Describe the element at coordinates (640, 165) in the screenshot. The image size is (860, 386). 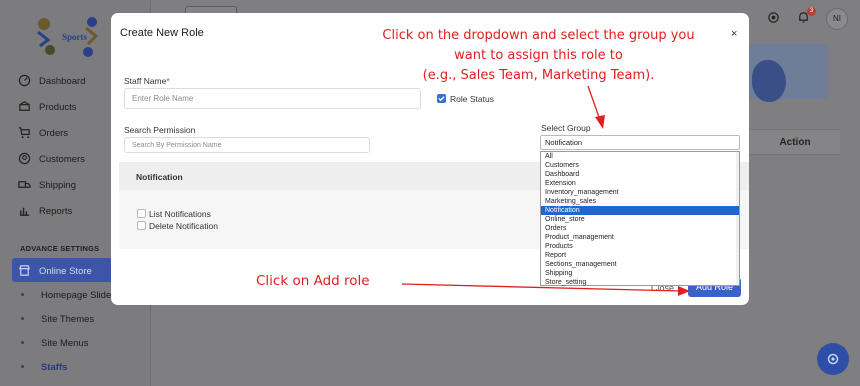
I see `dropdown-option: Customers` at that location.